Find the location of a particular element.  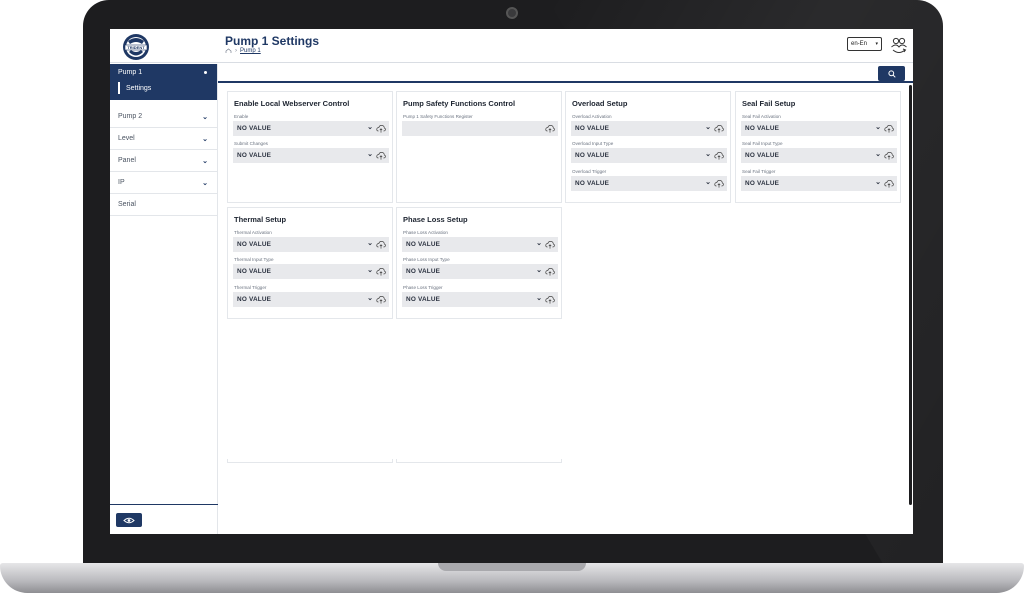

user-switch-icon is located at coordinates (899, 45).